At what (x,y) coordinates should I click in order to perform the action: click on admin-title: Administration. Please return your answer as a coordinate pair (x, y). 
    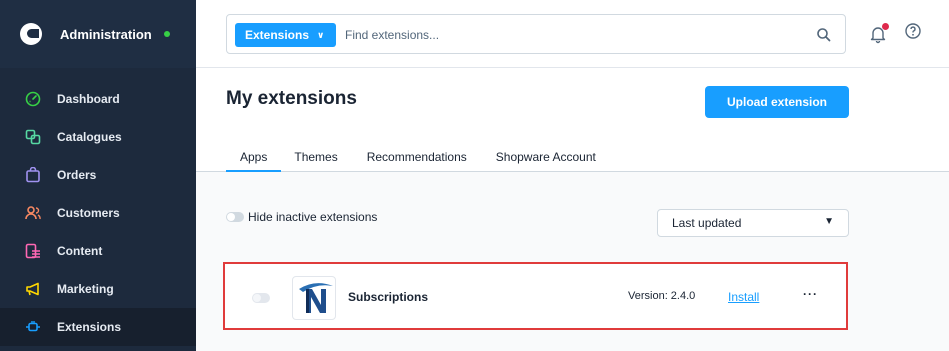
    Looking at the image, I should click on (106, 34).